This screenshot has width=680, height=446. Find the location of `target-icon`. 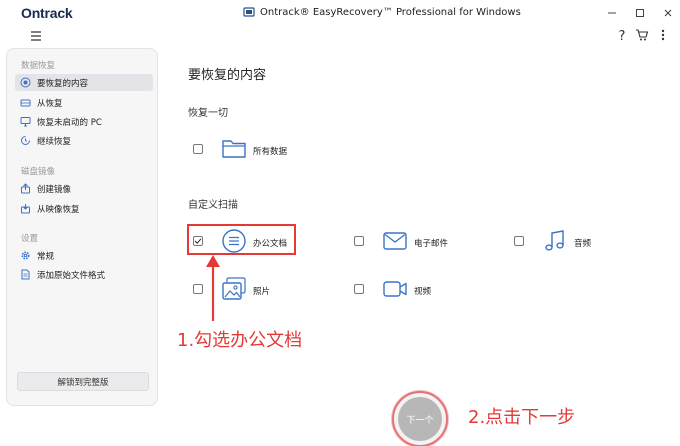

target-icon is located at coordinates (25, 82).